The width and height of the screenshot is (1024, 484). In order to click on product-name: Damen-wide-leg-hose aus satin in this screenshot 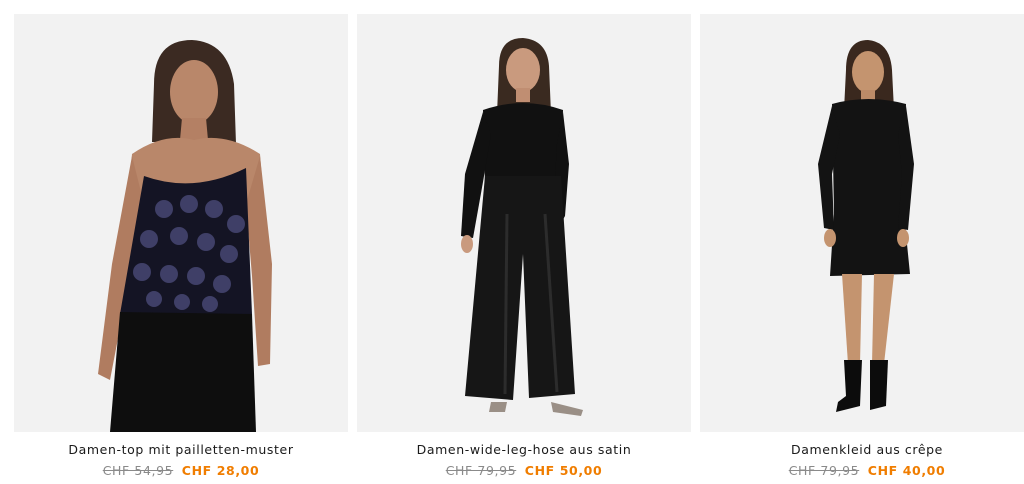, I will do `click(524, 449)`.